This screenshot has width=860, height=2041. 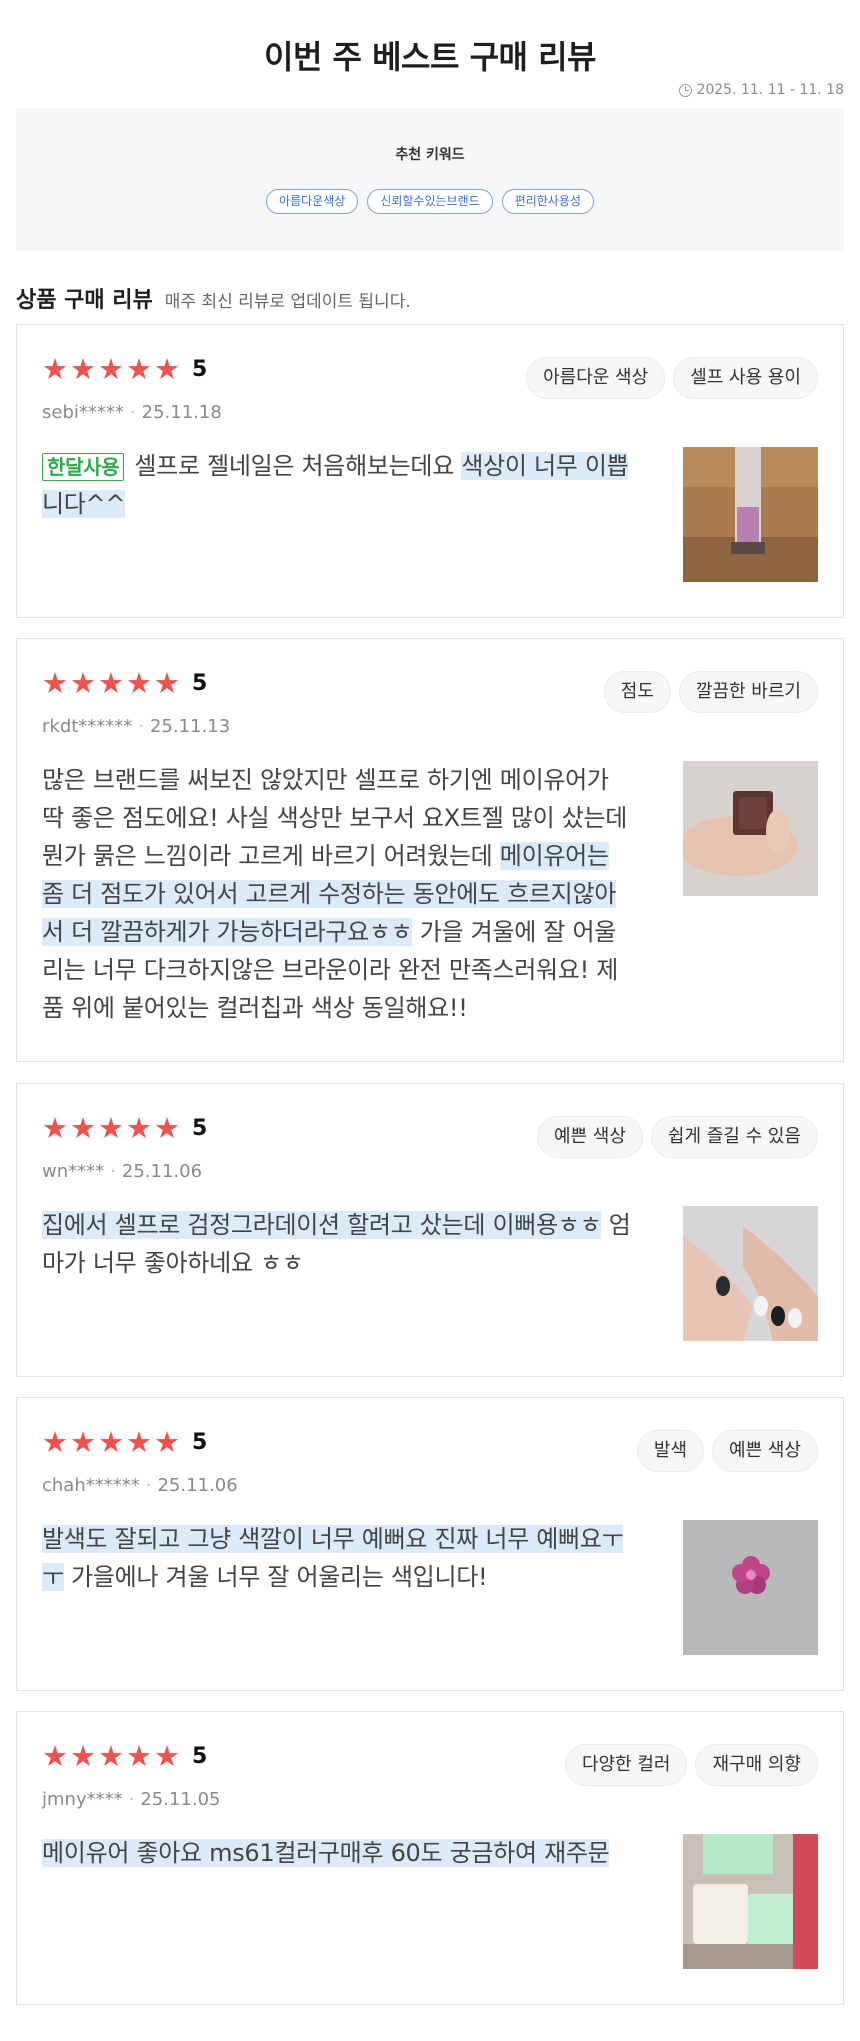 I want to click on recommended-keywords: 추천 키워드 아름다운색상 신뢰할수있는브랜드 편리한사용성, so click(x=430, y=179).